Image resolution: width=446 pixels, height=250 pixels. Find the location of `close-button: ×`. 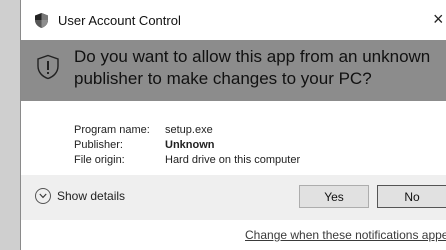

close-button: × is located at coordinates (439, 19).